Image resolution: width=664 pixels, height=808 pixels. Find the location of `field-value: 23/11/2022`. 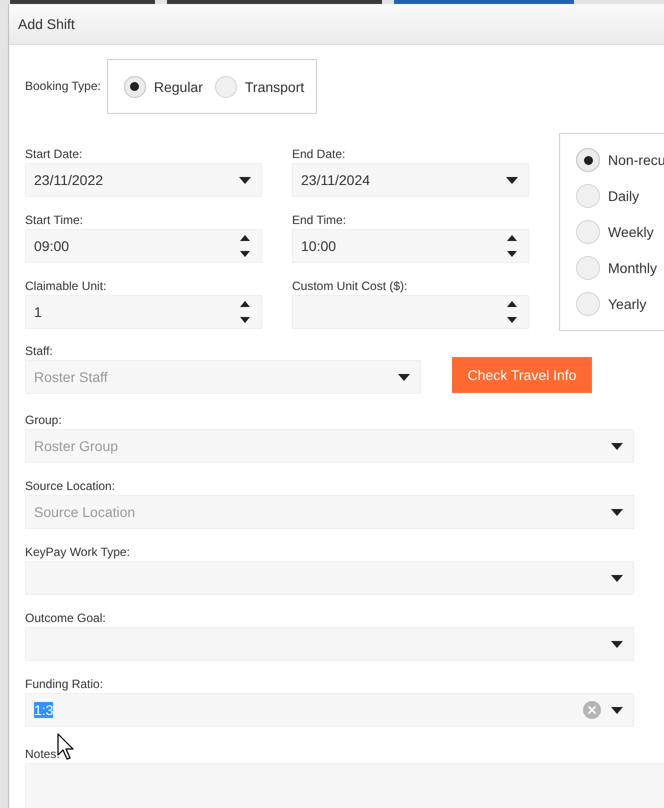

field-value: 23/11/2022 is located at coordinates (69, 180).